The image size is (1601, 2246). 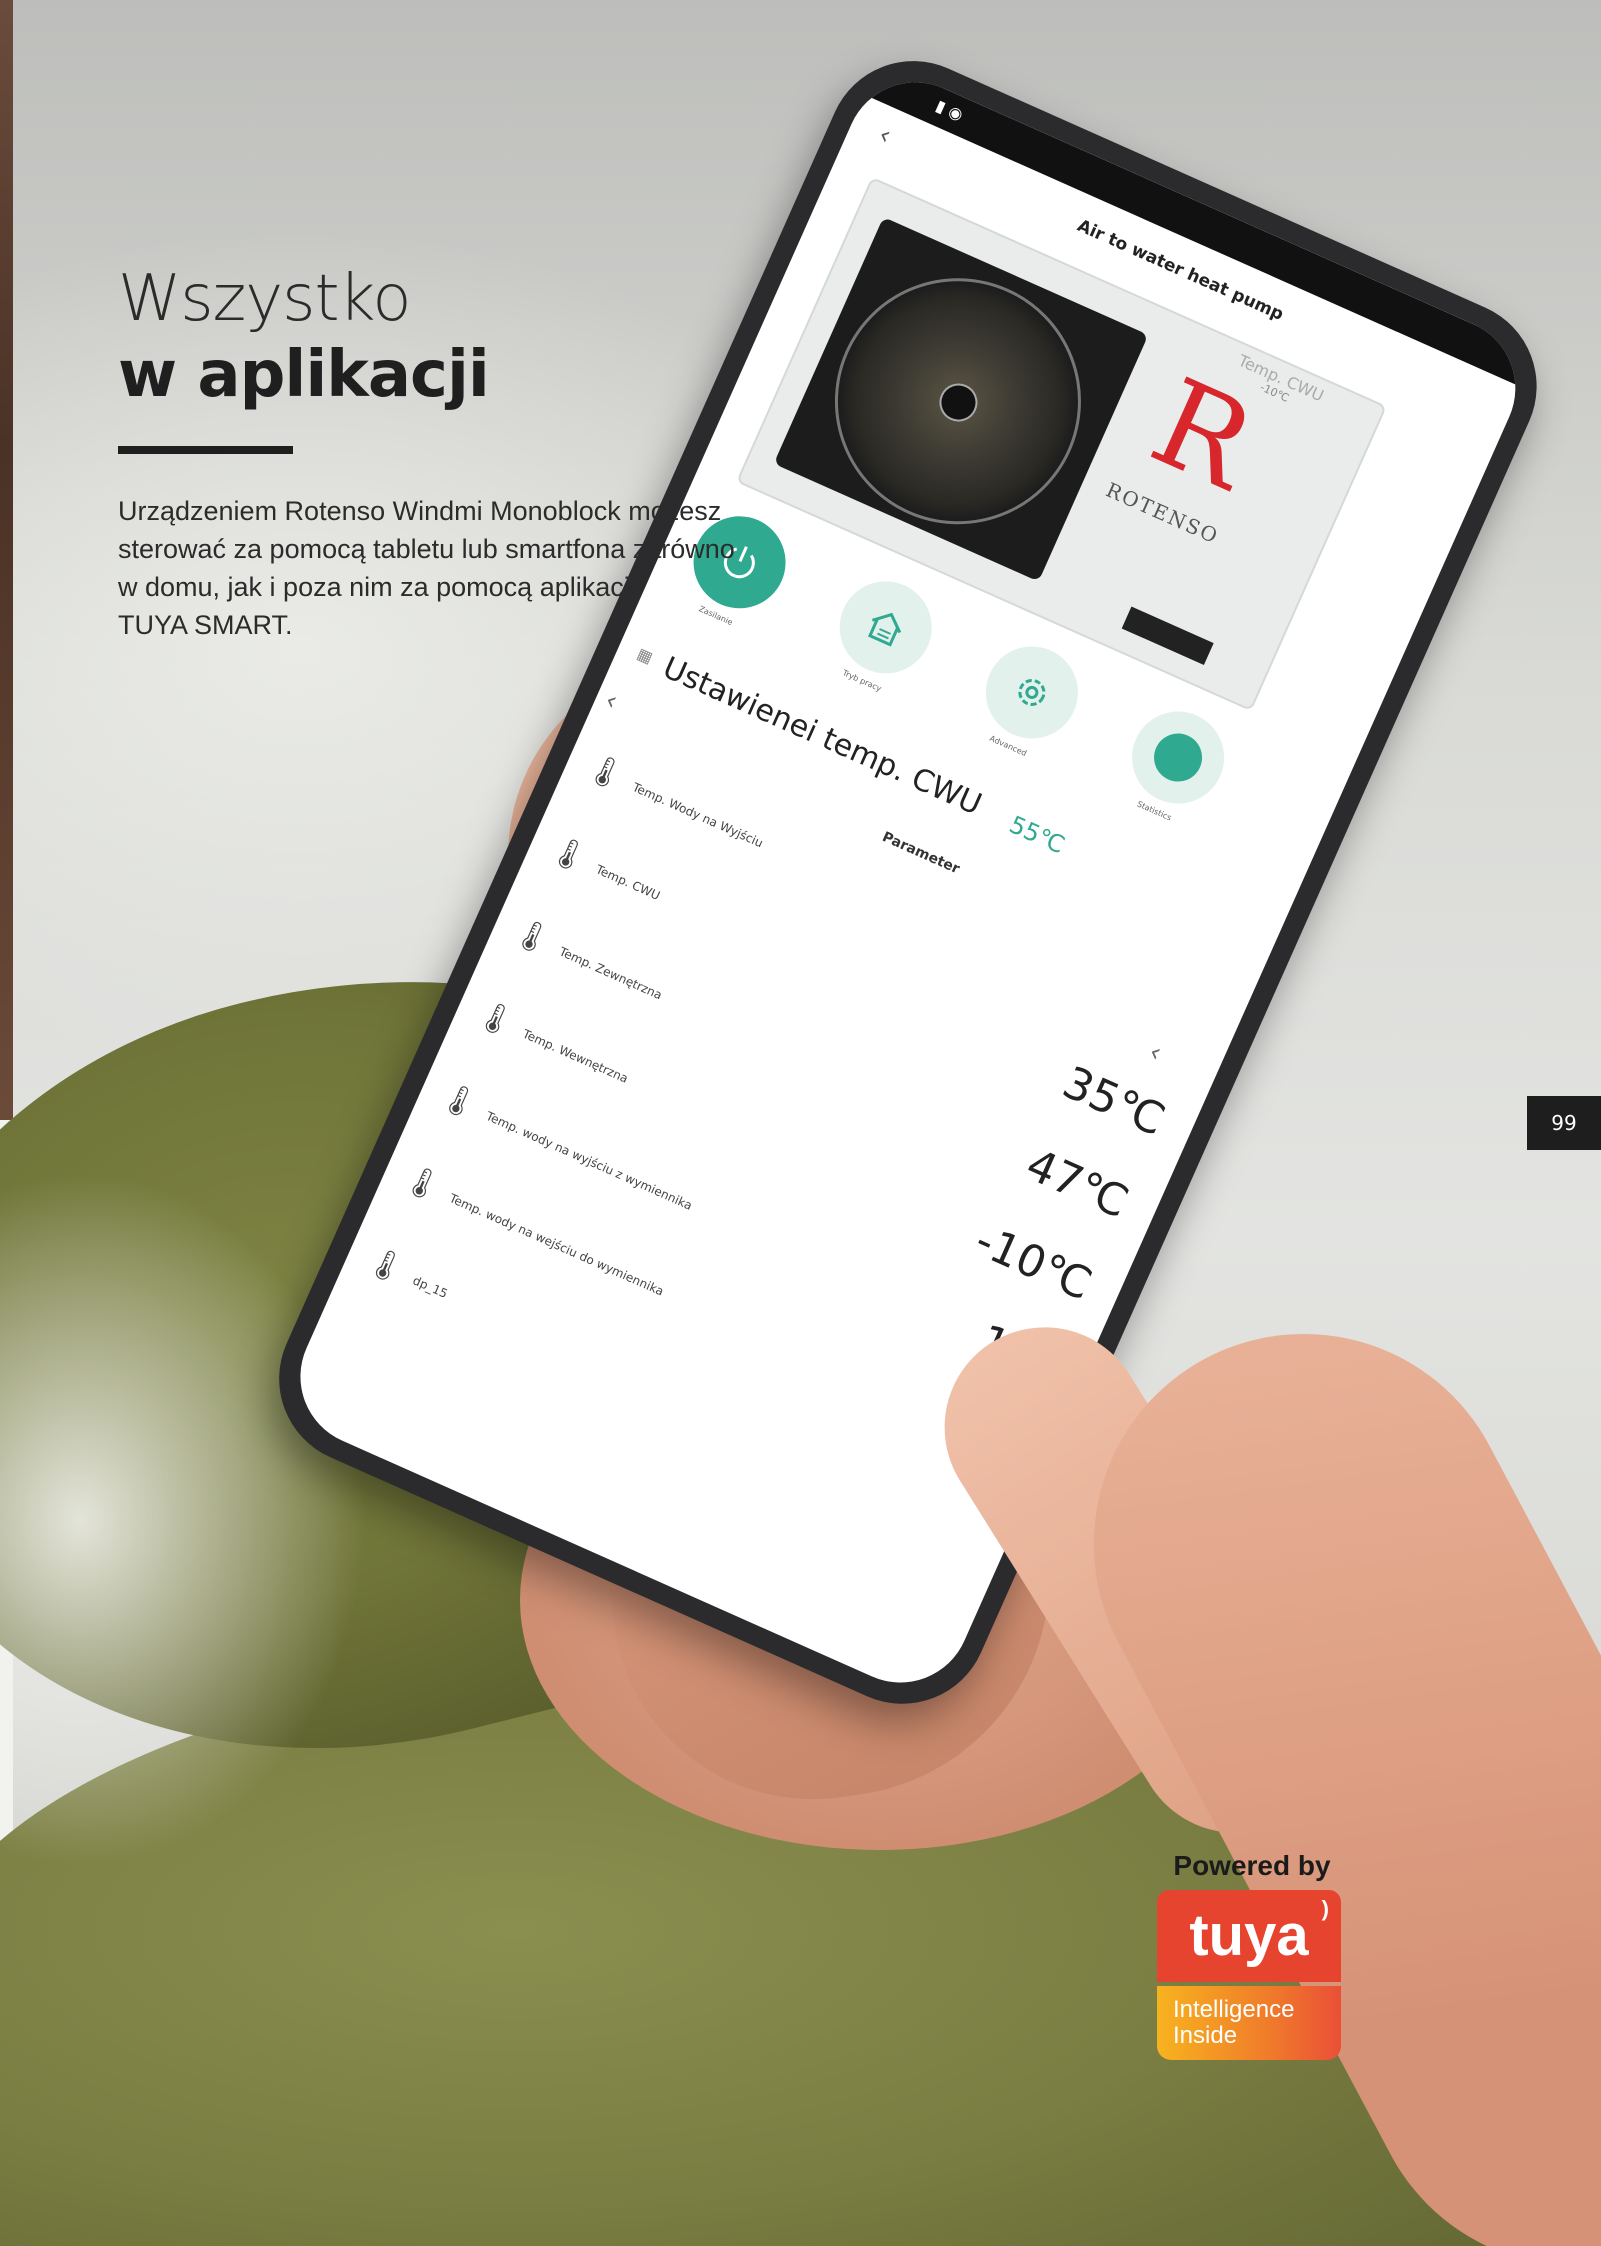 I want to click on fan-housing, so click(x=961, y=399).